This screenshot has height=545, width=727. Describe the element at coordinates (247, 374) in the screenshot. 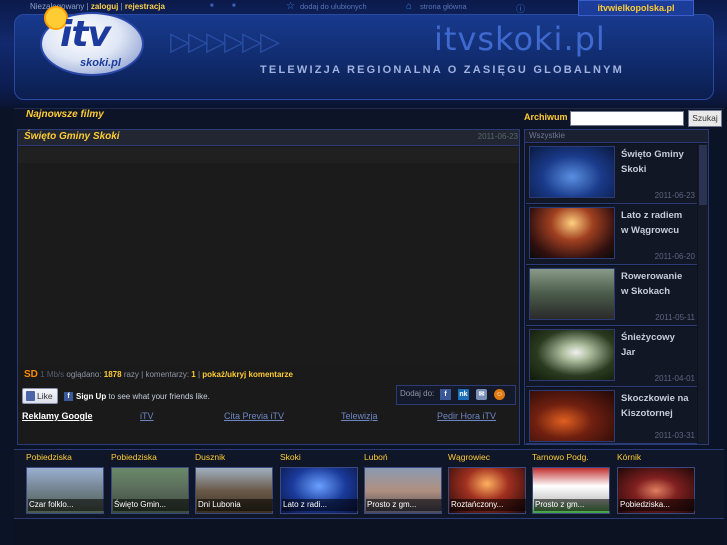

I see `toggle-comments-link: pokaż/ukryj komentarze` at that location.